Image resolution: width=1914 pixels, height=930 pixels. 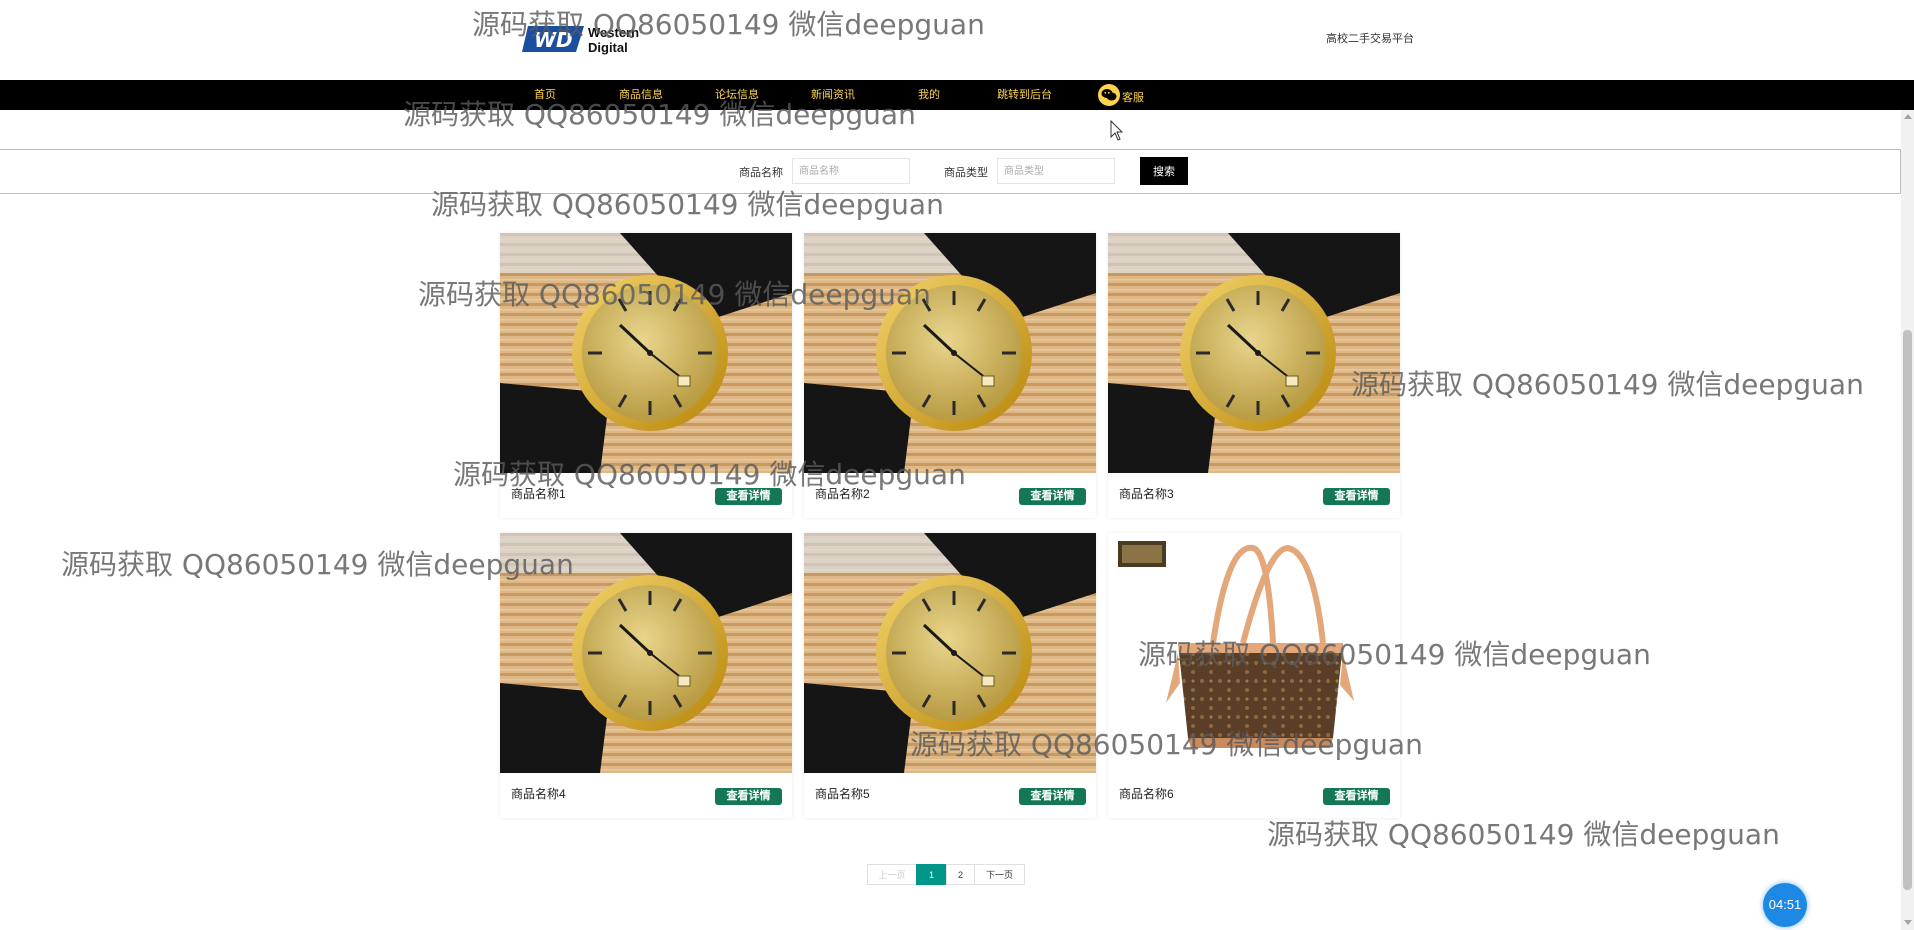 I want to click on pagination: 上一页 1 2 下一页, so click(x=946, y=874).